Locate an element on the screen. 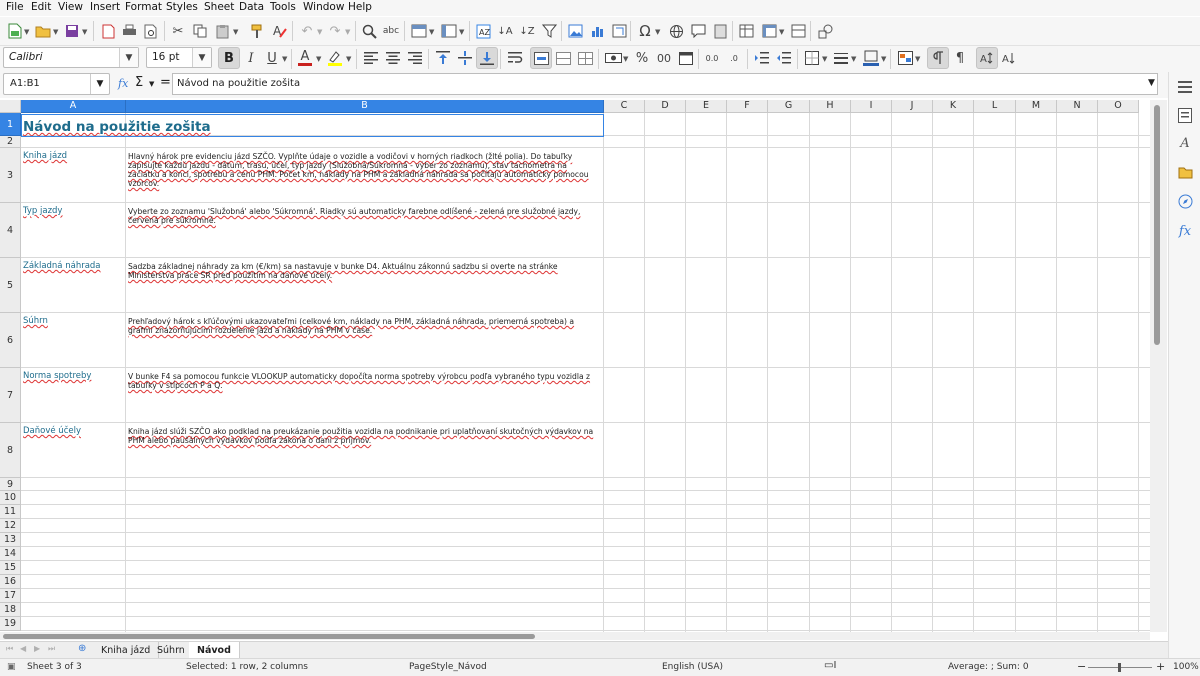  print-icon is located at coordinates (129, 31).